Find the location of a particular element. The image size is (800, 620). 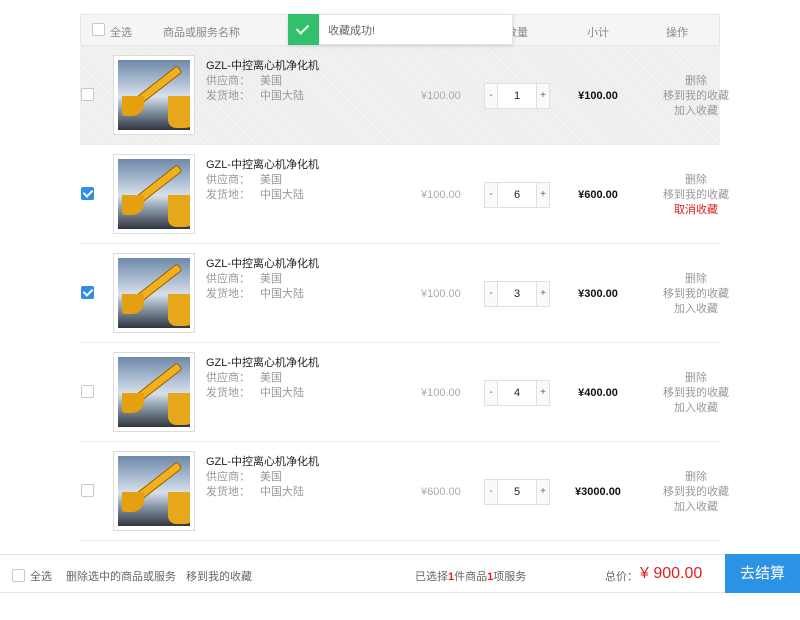

total-label: 总价： is located at coordinates (621, 577).